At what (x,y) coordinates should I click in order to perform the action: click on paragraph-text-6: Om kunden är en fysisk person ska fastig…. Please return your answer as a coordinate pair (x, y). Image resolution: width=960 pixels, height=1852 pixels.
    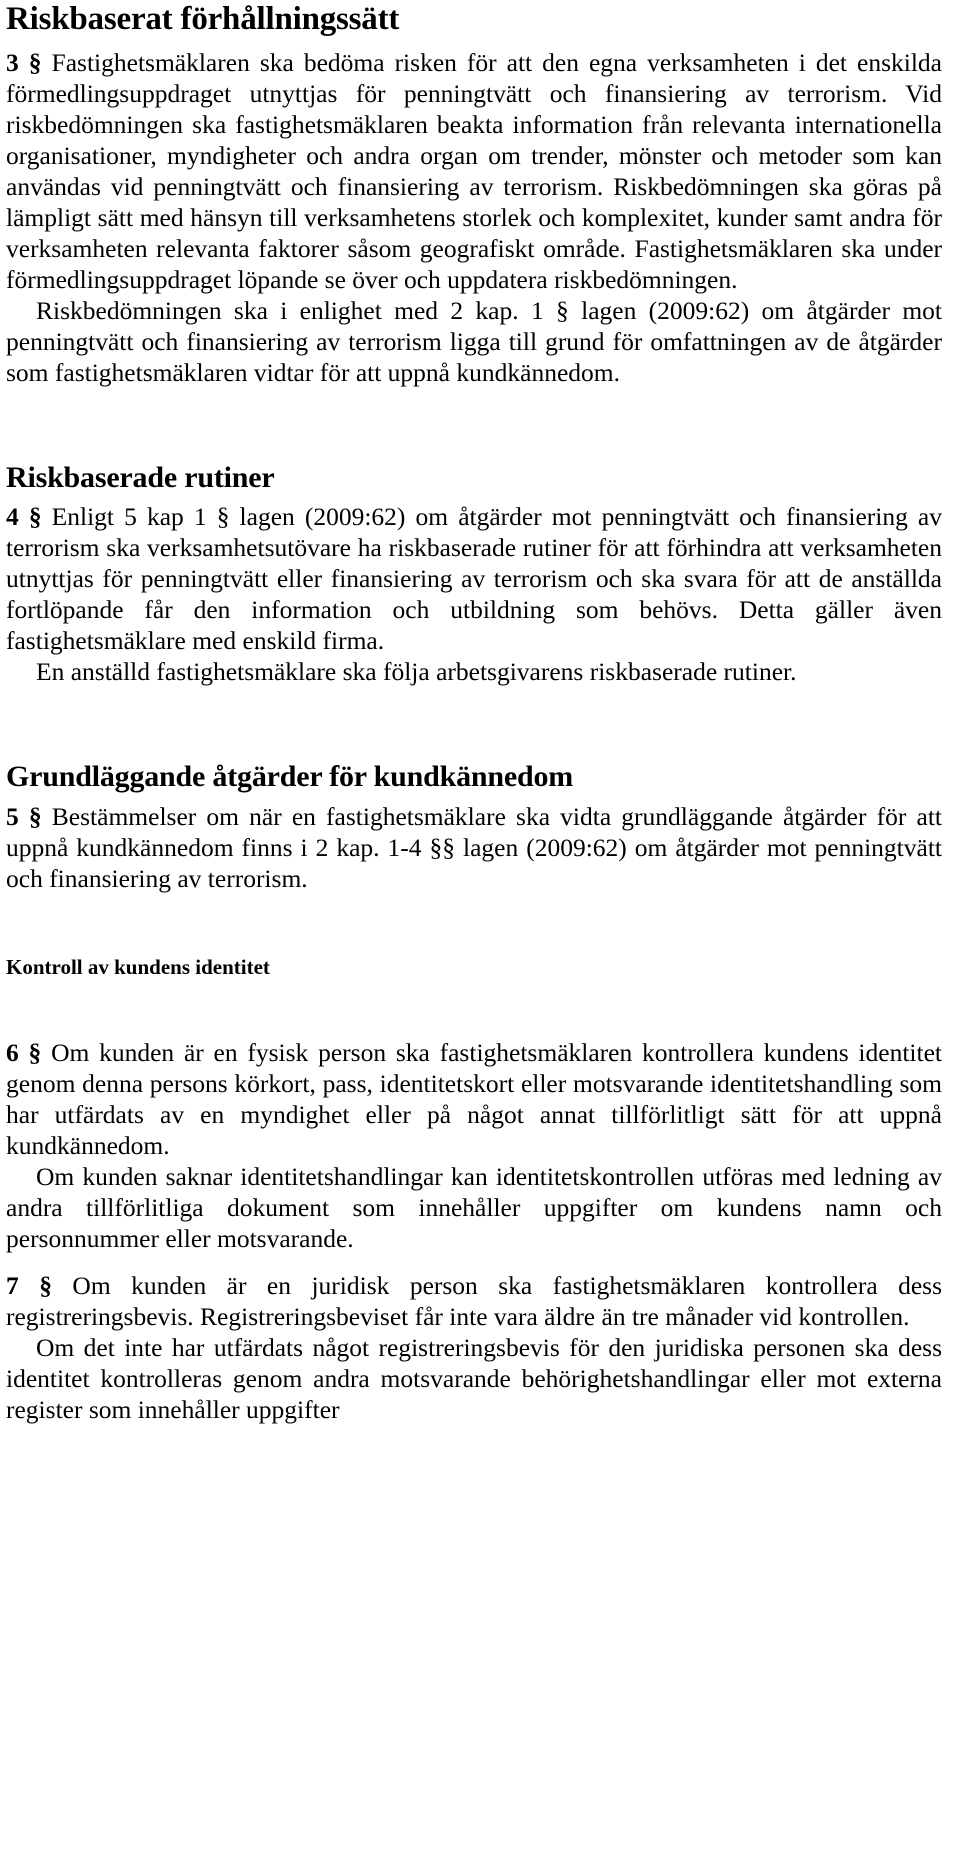
    Looking at the image, I should click on (474, 1098).